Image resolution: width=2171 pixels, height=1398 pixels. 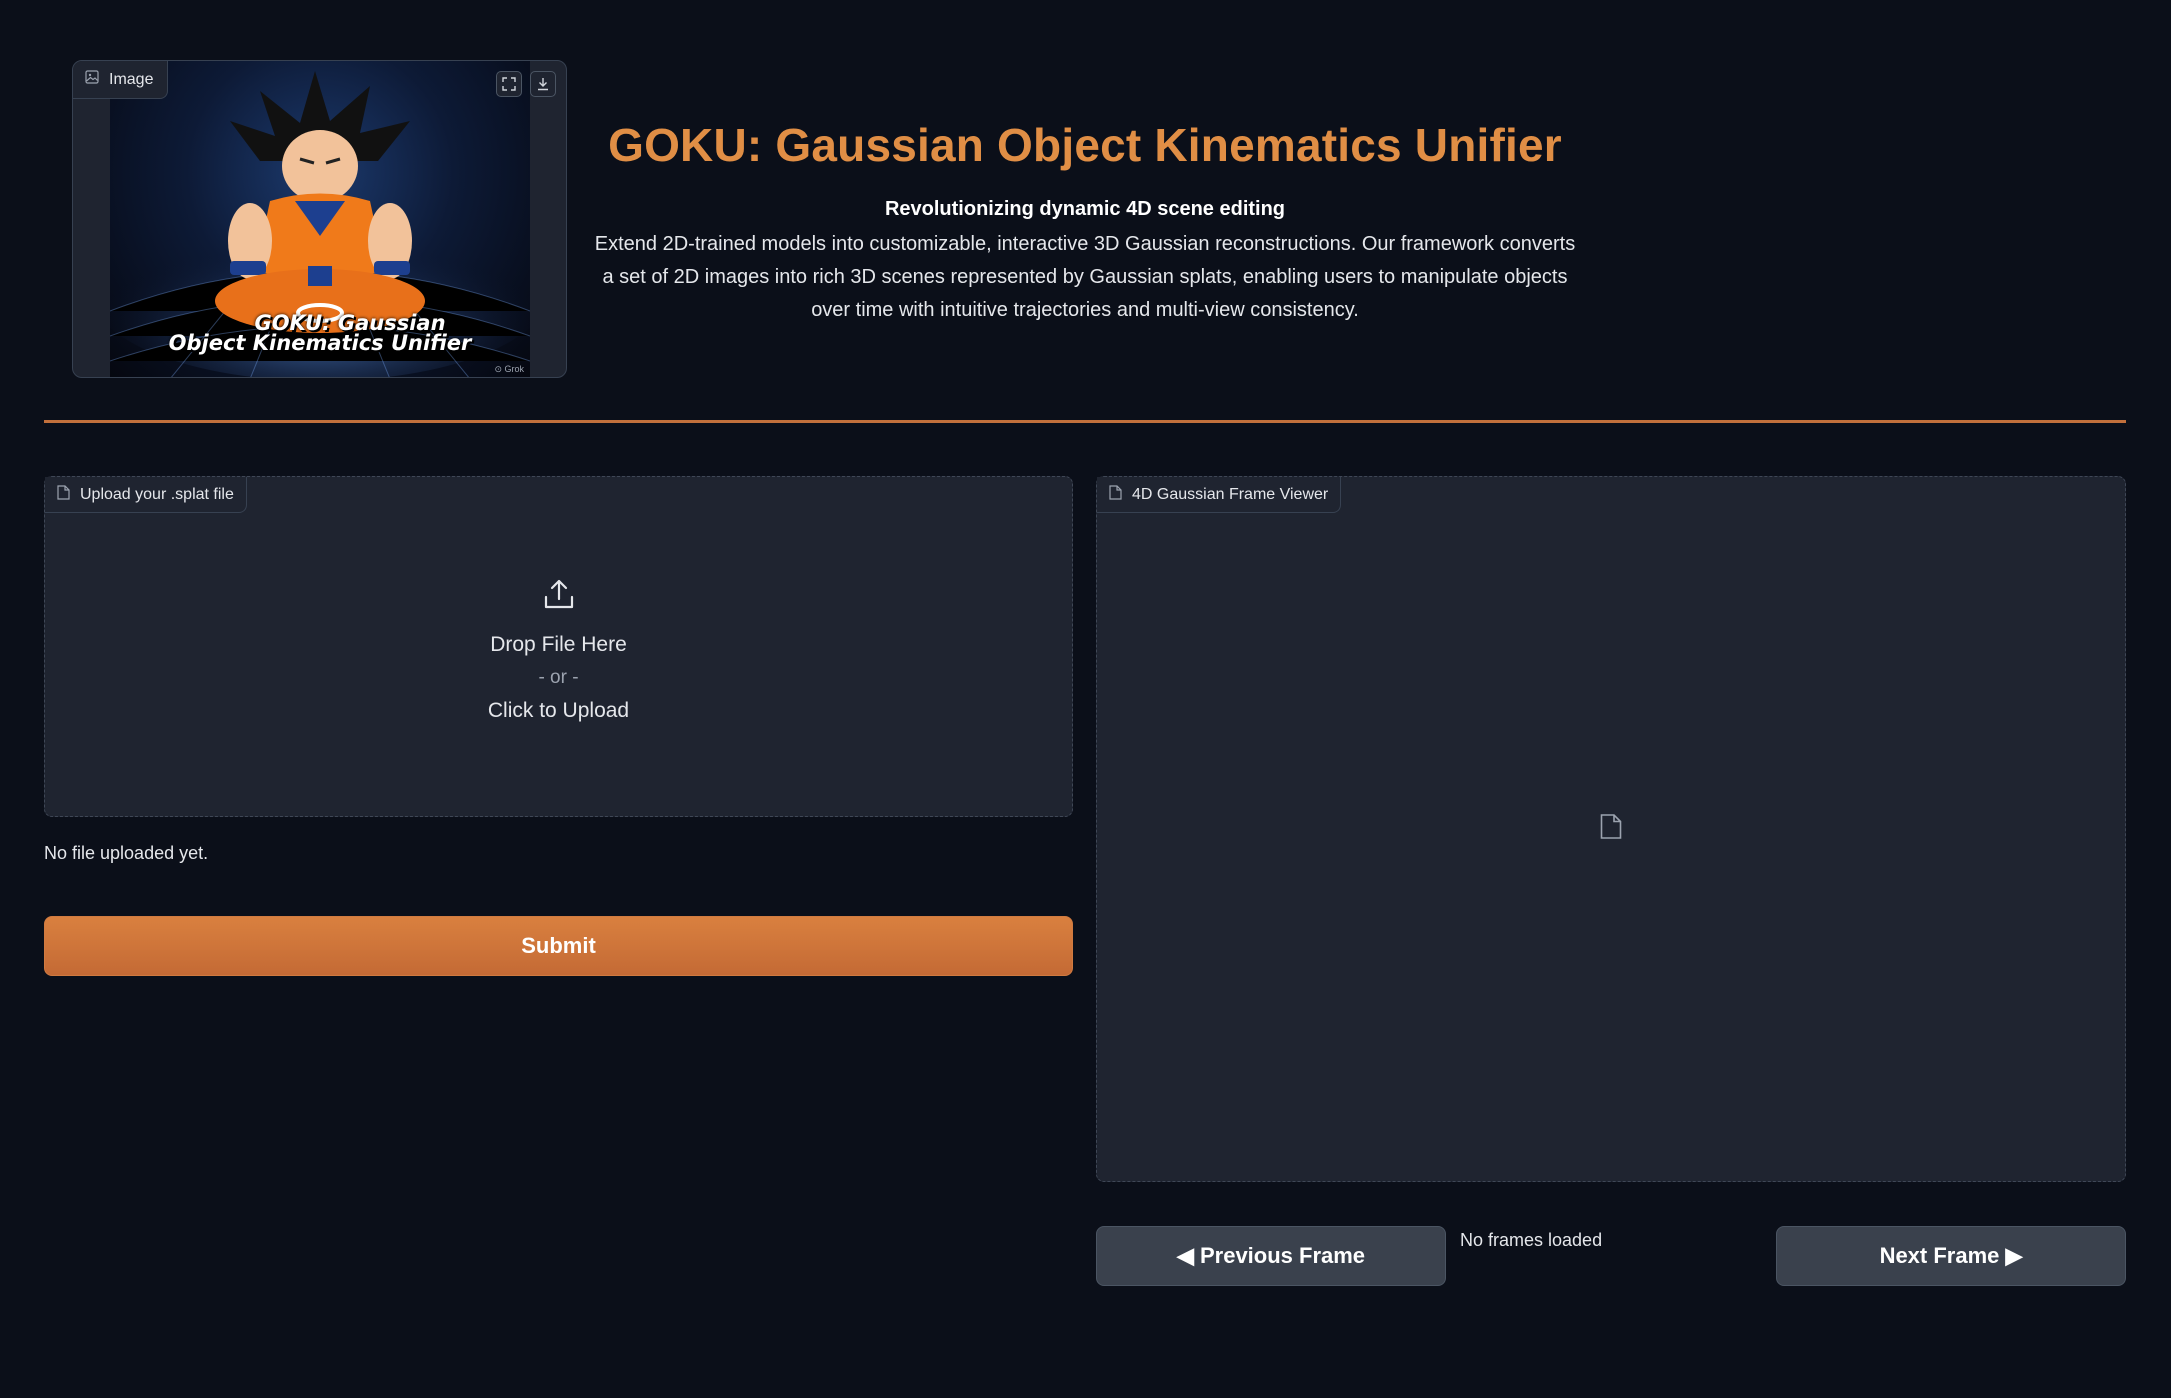 I want to click on drop-area: Drop File Here - or - Click to Upload, so click(x=558, y=651).